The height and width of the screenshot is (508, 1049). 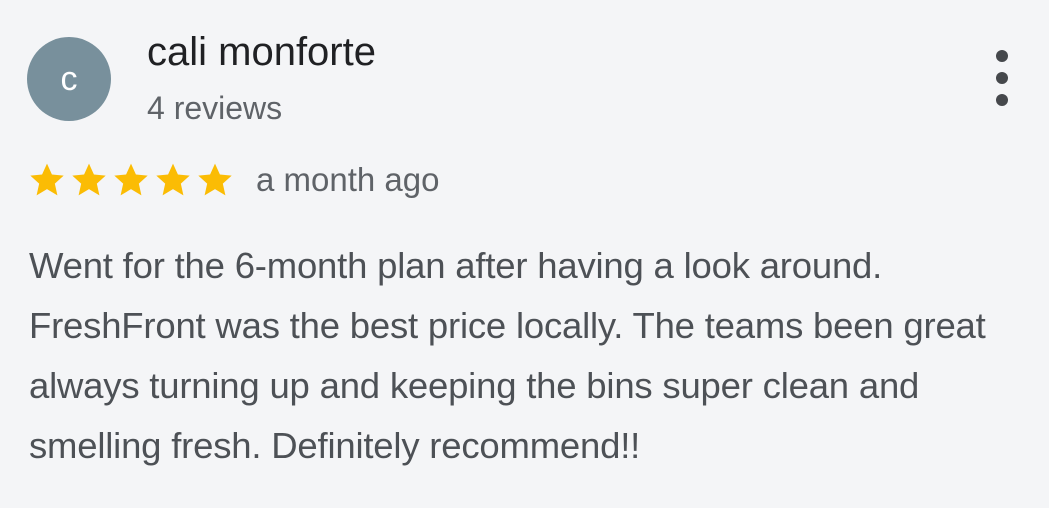 What do you see at coordinates (348, 179) in the screenshot?
I see `review-timestamp: a month ago` at bounding box center [348, 179].